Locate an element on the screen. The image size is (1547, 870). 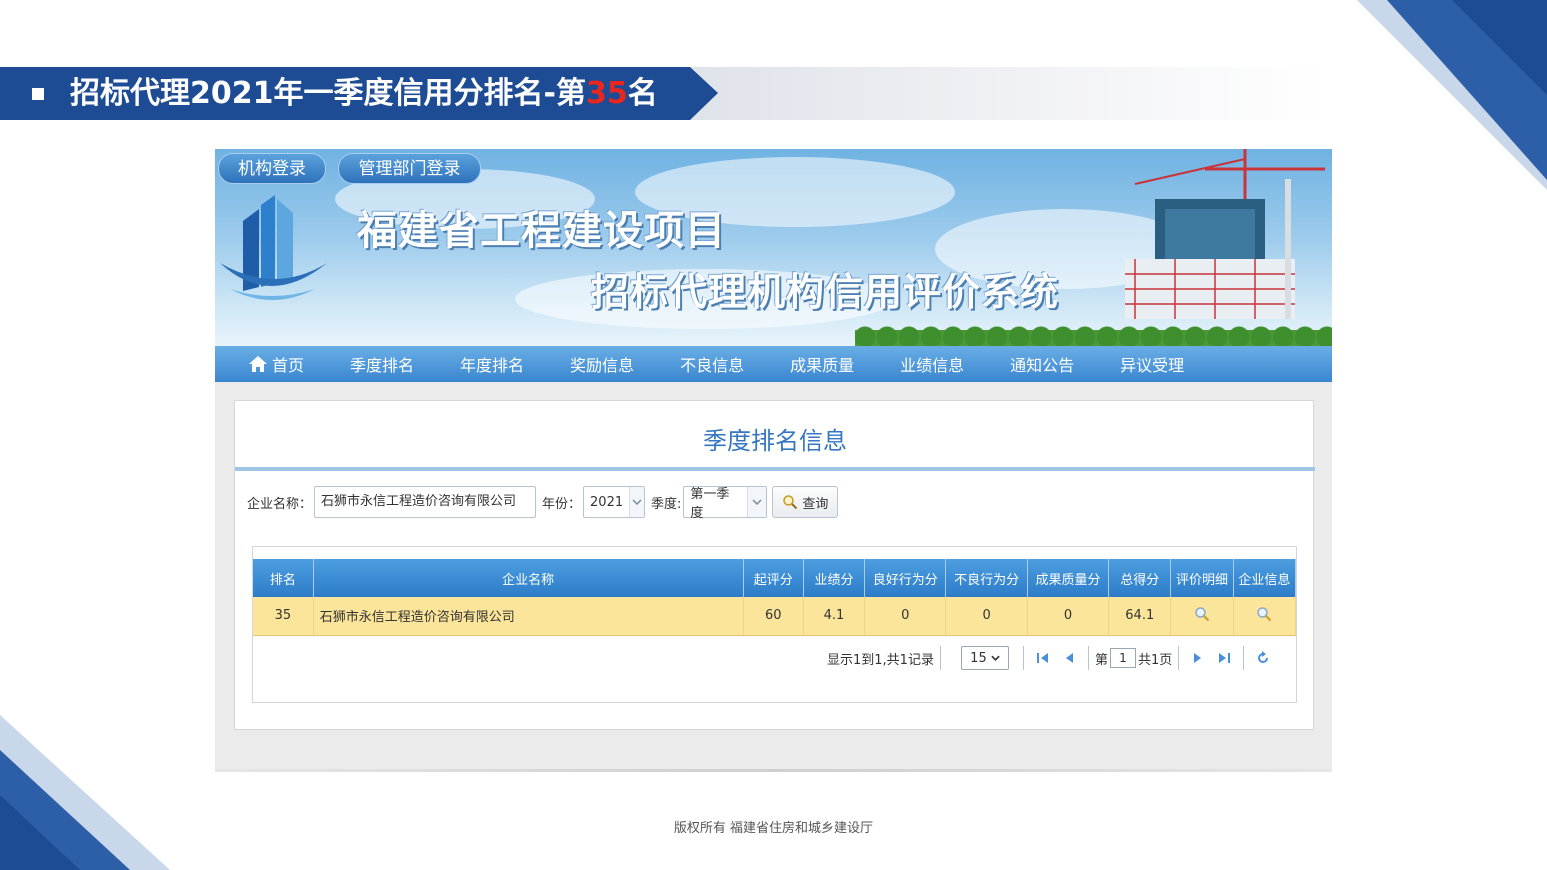
prev-page-button is located at coordinates (1069, 658).